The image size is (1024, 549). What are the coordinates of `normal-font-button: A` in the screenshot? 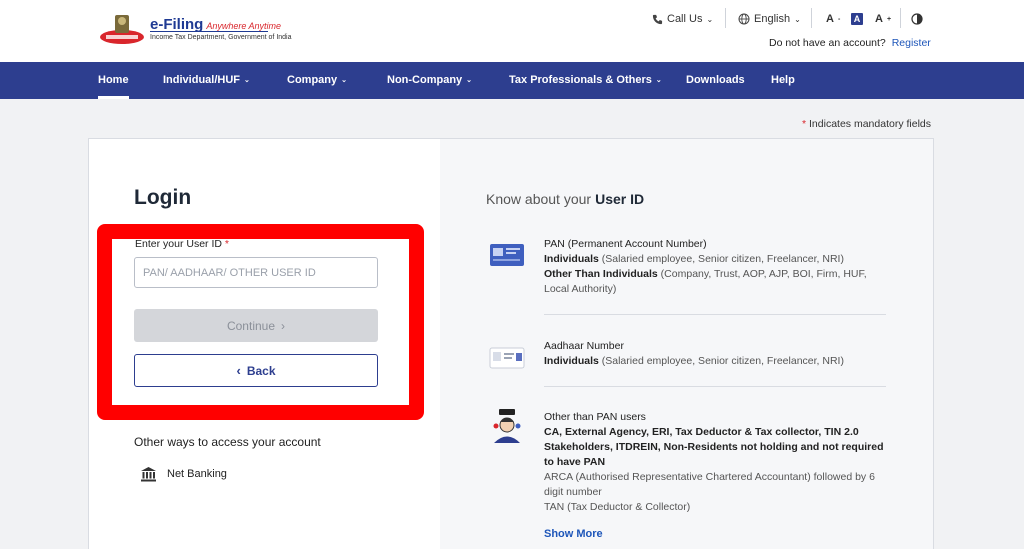 It's located at (857, 19).